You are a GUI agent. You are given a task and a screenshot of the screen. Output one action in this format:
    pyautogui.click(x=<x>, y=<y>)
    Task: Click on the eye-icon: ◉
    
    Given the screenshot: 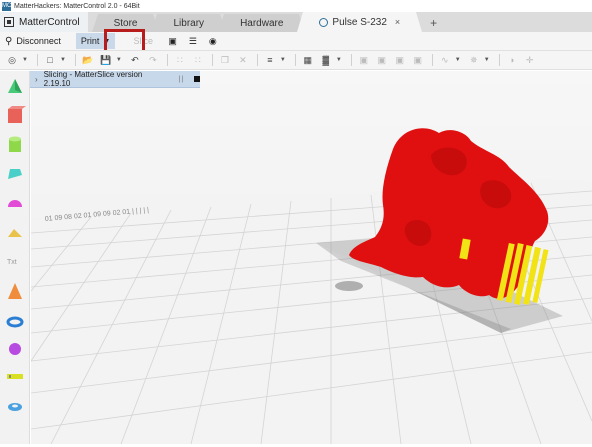 What is the action you would take?
    pyautogui.click(x=212, y=40)
    